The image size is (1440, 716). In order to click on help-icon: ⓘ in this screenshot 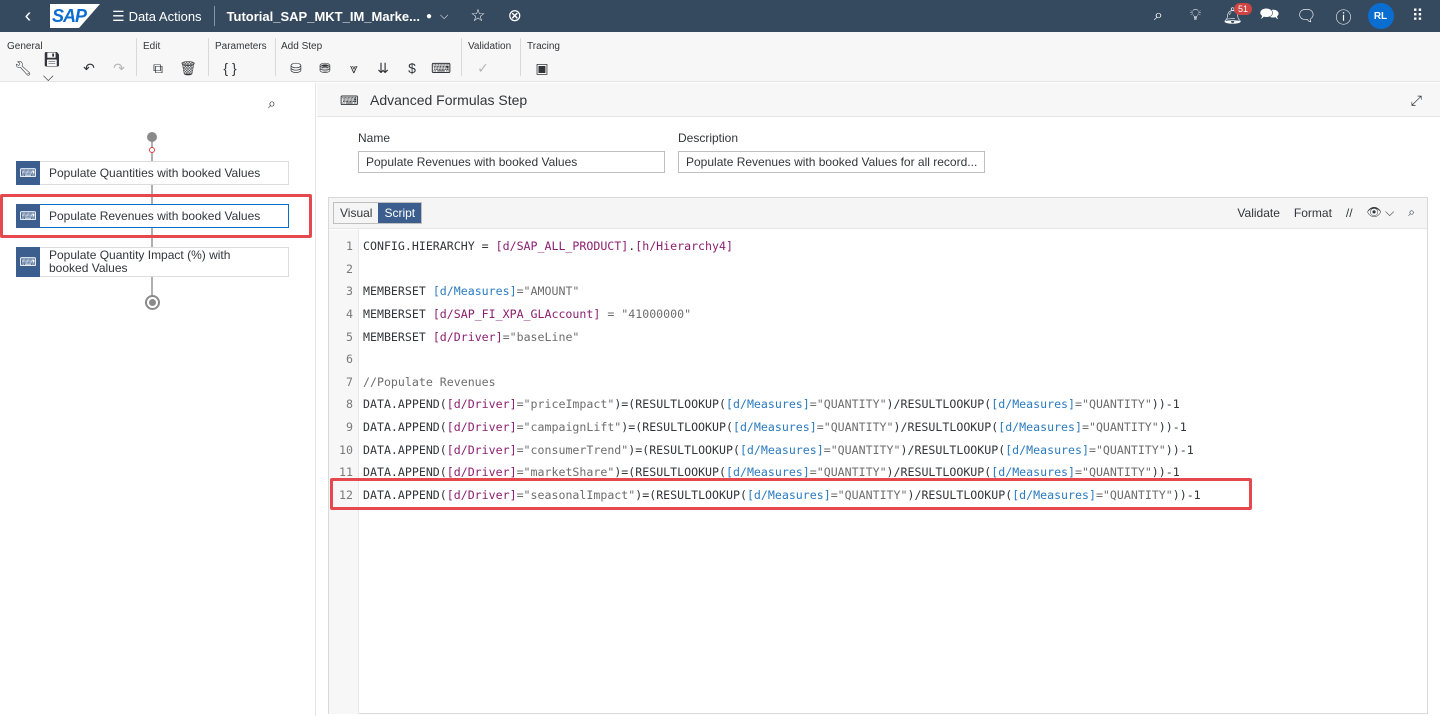, I will do `click(1343, 16)`.